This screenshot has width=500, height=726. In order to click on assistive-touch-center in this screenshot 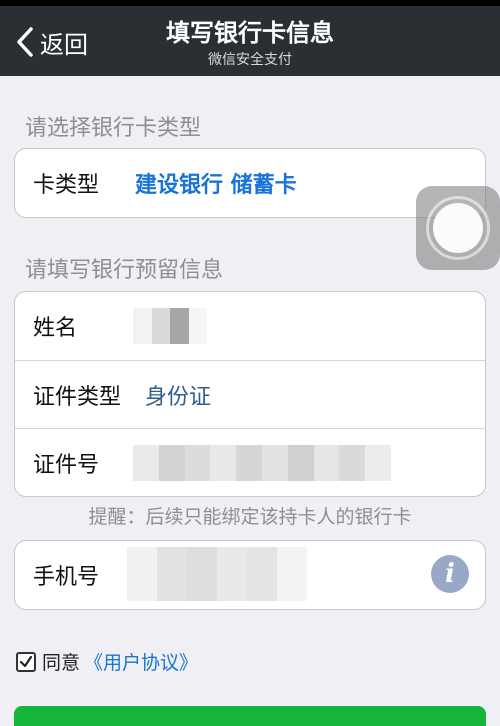, I will do `click(458, 228)`.